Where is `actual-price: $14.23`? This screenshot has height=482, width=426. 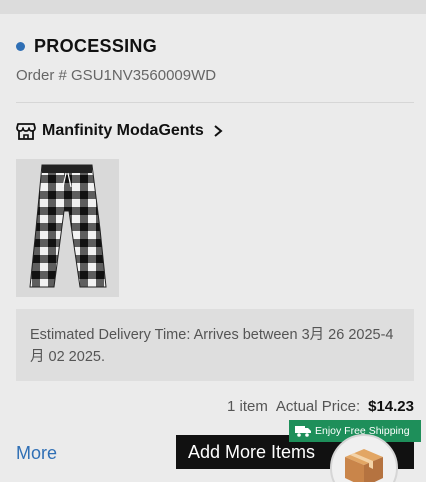 actual-price: $14.23 is located at coordinates (391, 406).